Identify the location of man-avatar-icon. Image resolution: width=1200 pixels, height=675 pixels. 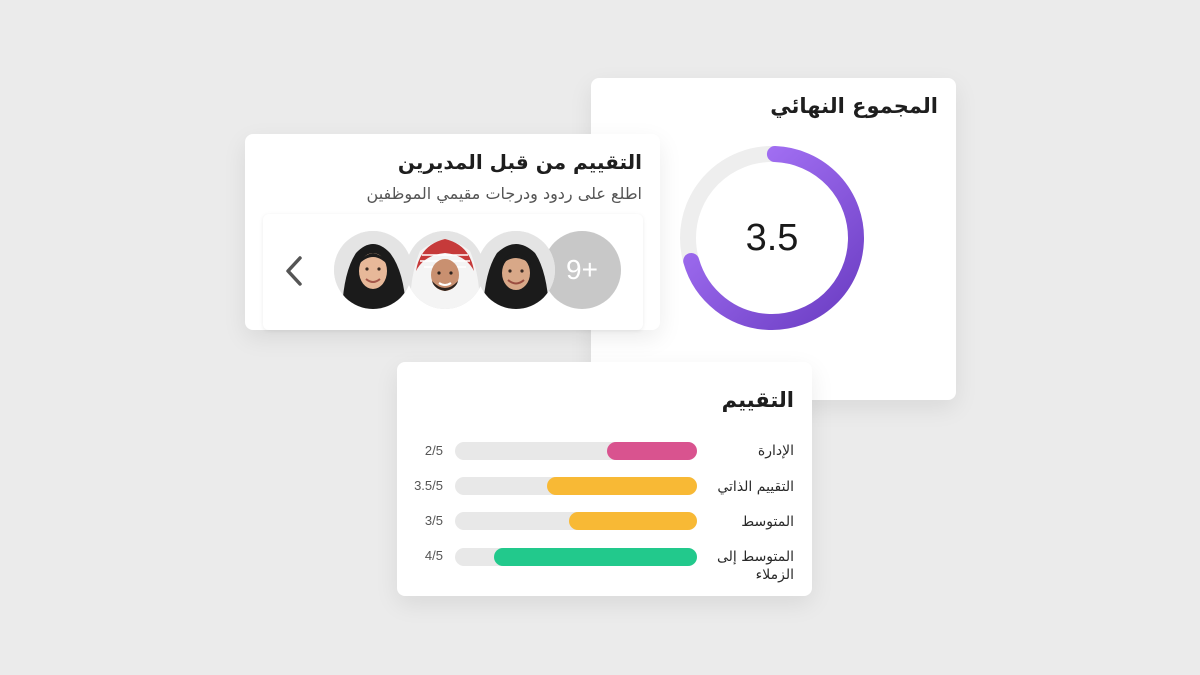
(445, 270).